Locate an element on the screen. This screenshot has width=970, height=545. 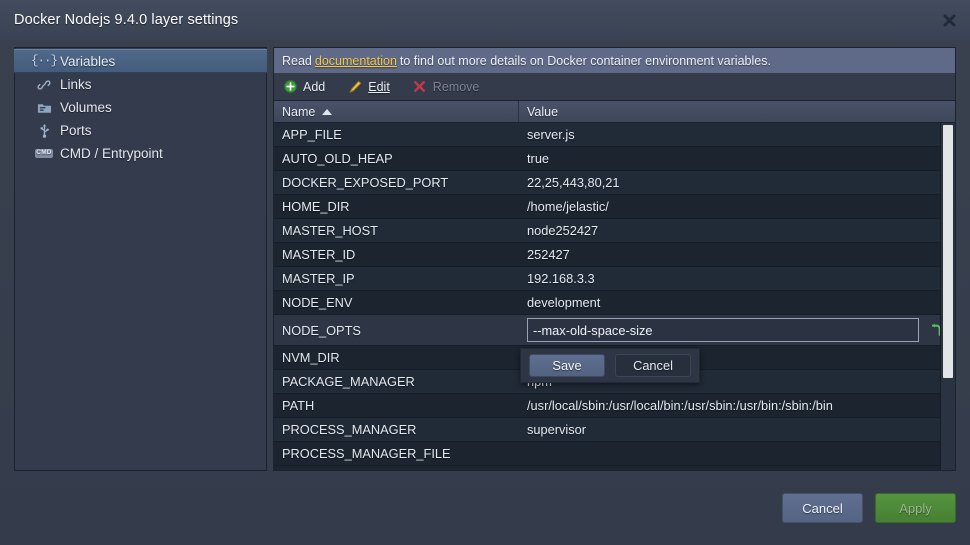
dialog-footer: Cancel Apply is located at coordinates (485, 508).